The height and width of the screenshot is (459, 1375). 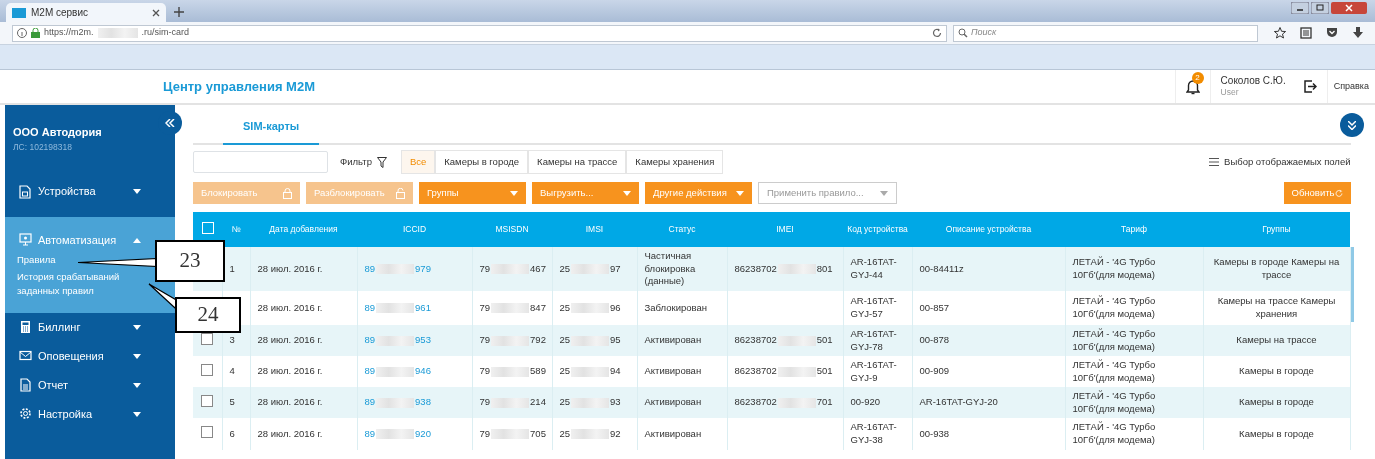 I want to click on field-selector-link: Выбор отображаемых полей, so click(x=1280, y=162).